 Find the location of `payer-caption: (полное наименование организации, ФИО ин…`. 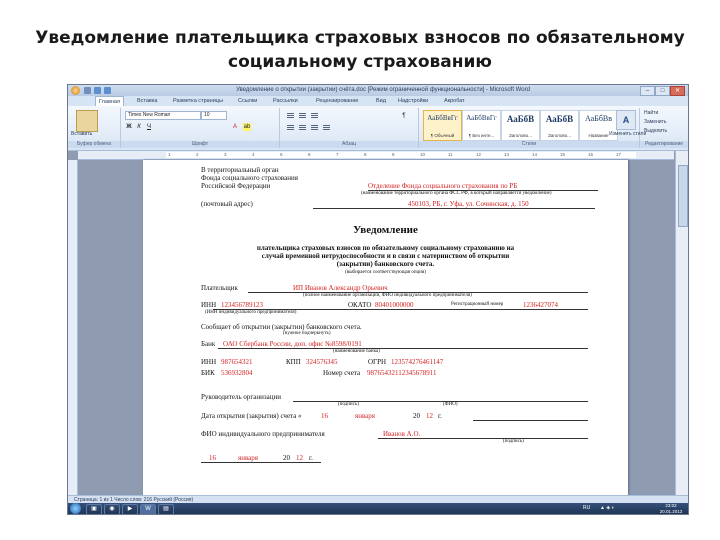

payer-caption: (полное наименование организации, ФИО ин… is located at coordinates (387, 295).